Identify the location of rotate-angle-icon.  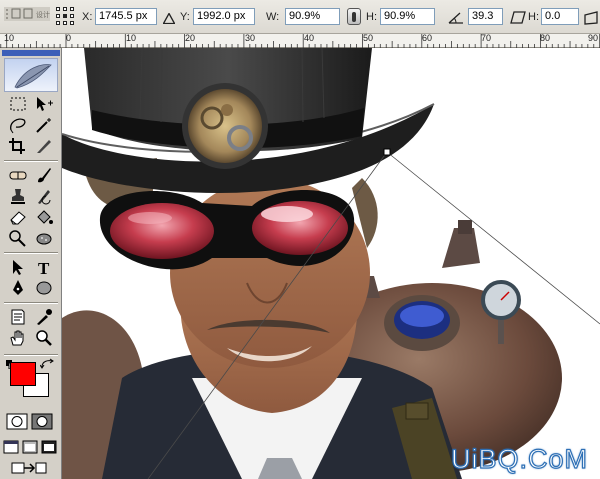
(456, 17).